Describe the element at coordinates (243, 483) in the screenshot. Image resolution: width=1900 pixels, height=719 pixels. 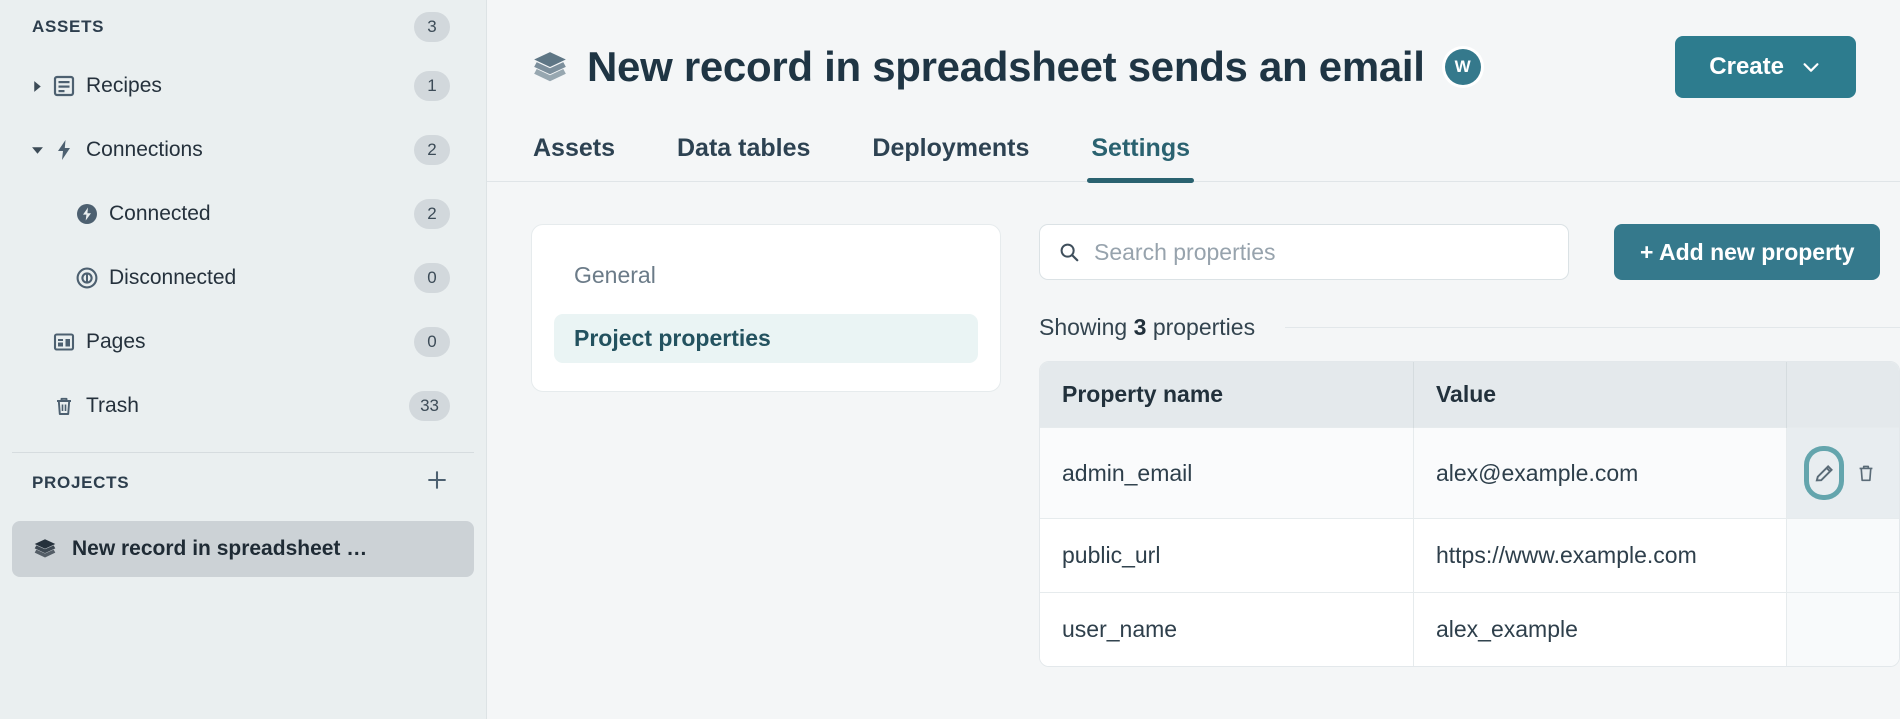
I see `sidebar-projects-header: PROJECTS` at that location.